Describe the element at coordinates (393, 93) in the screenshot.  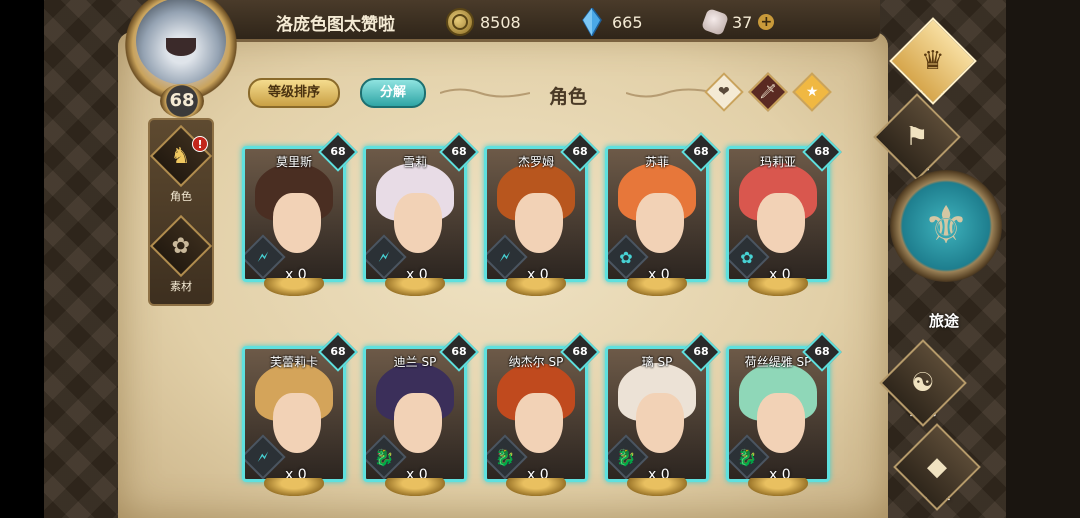
I see `decompose-button: 分解` at that location.